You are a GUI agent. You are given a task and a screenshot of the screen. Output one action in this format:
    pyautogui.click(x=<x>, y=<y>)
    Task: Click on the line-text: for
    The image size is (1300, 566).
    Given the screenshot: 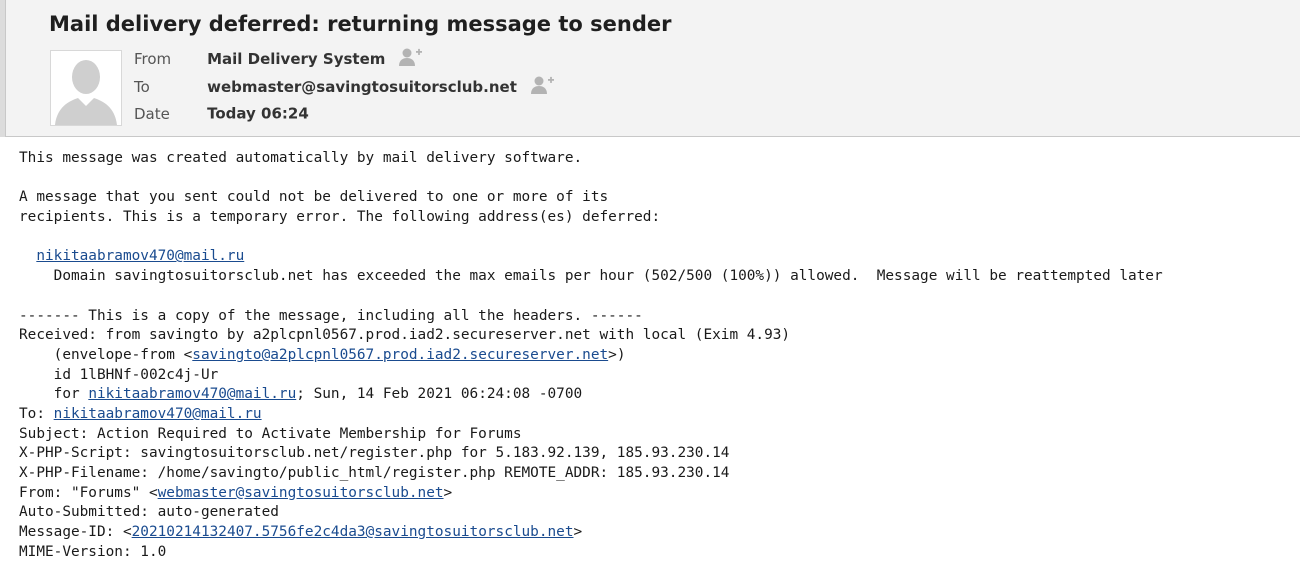 What is the action you would take?
    pyautogui.click(x=54, y=394)
    